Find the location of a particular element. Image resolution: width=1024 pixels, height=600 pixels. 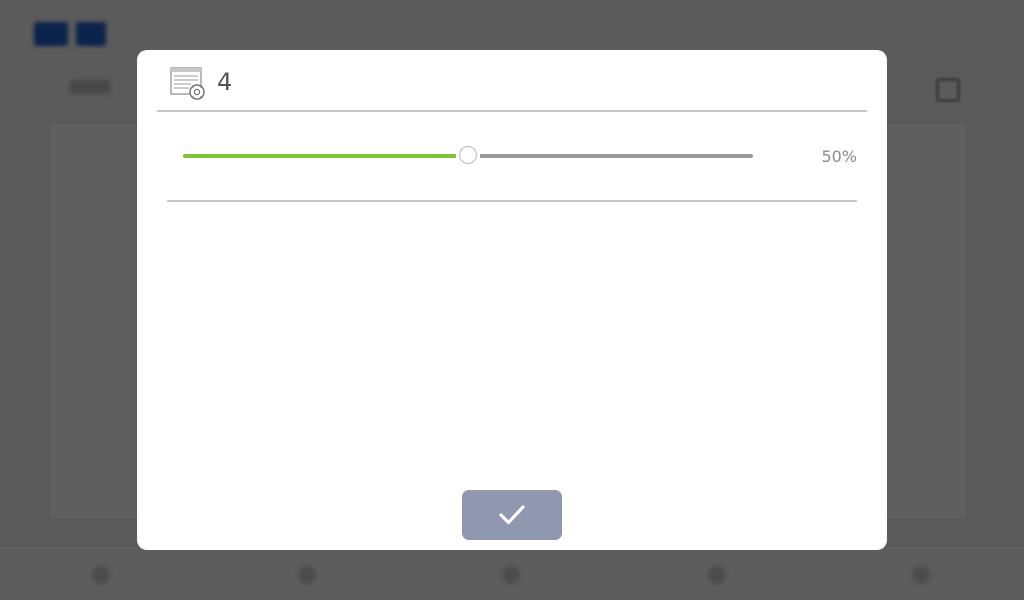

slider-value-label: 50% is located at coordinates (839, 156).